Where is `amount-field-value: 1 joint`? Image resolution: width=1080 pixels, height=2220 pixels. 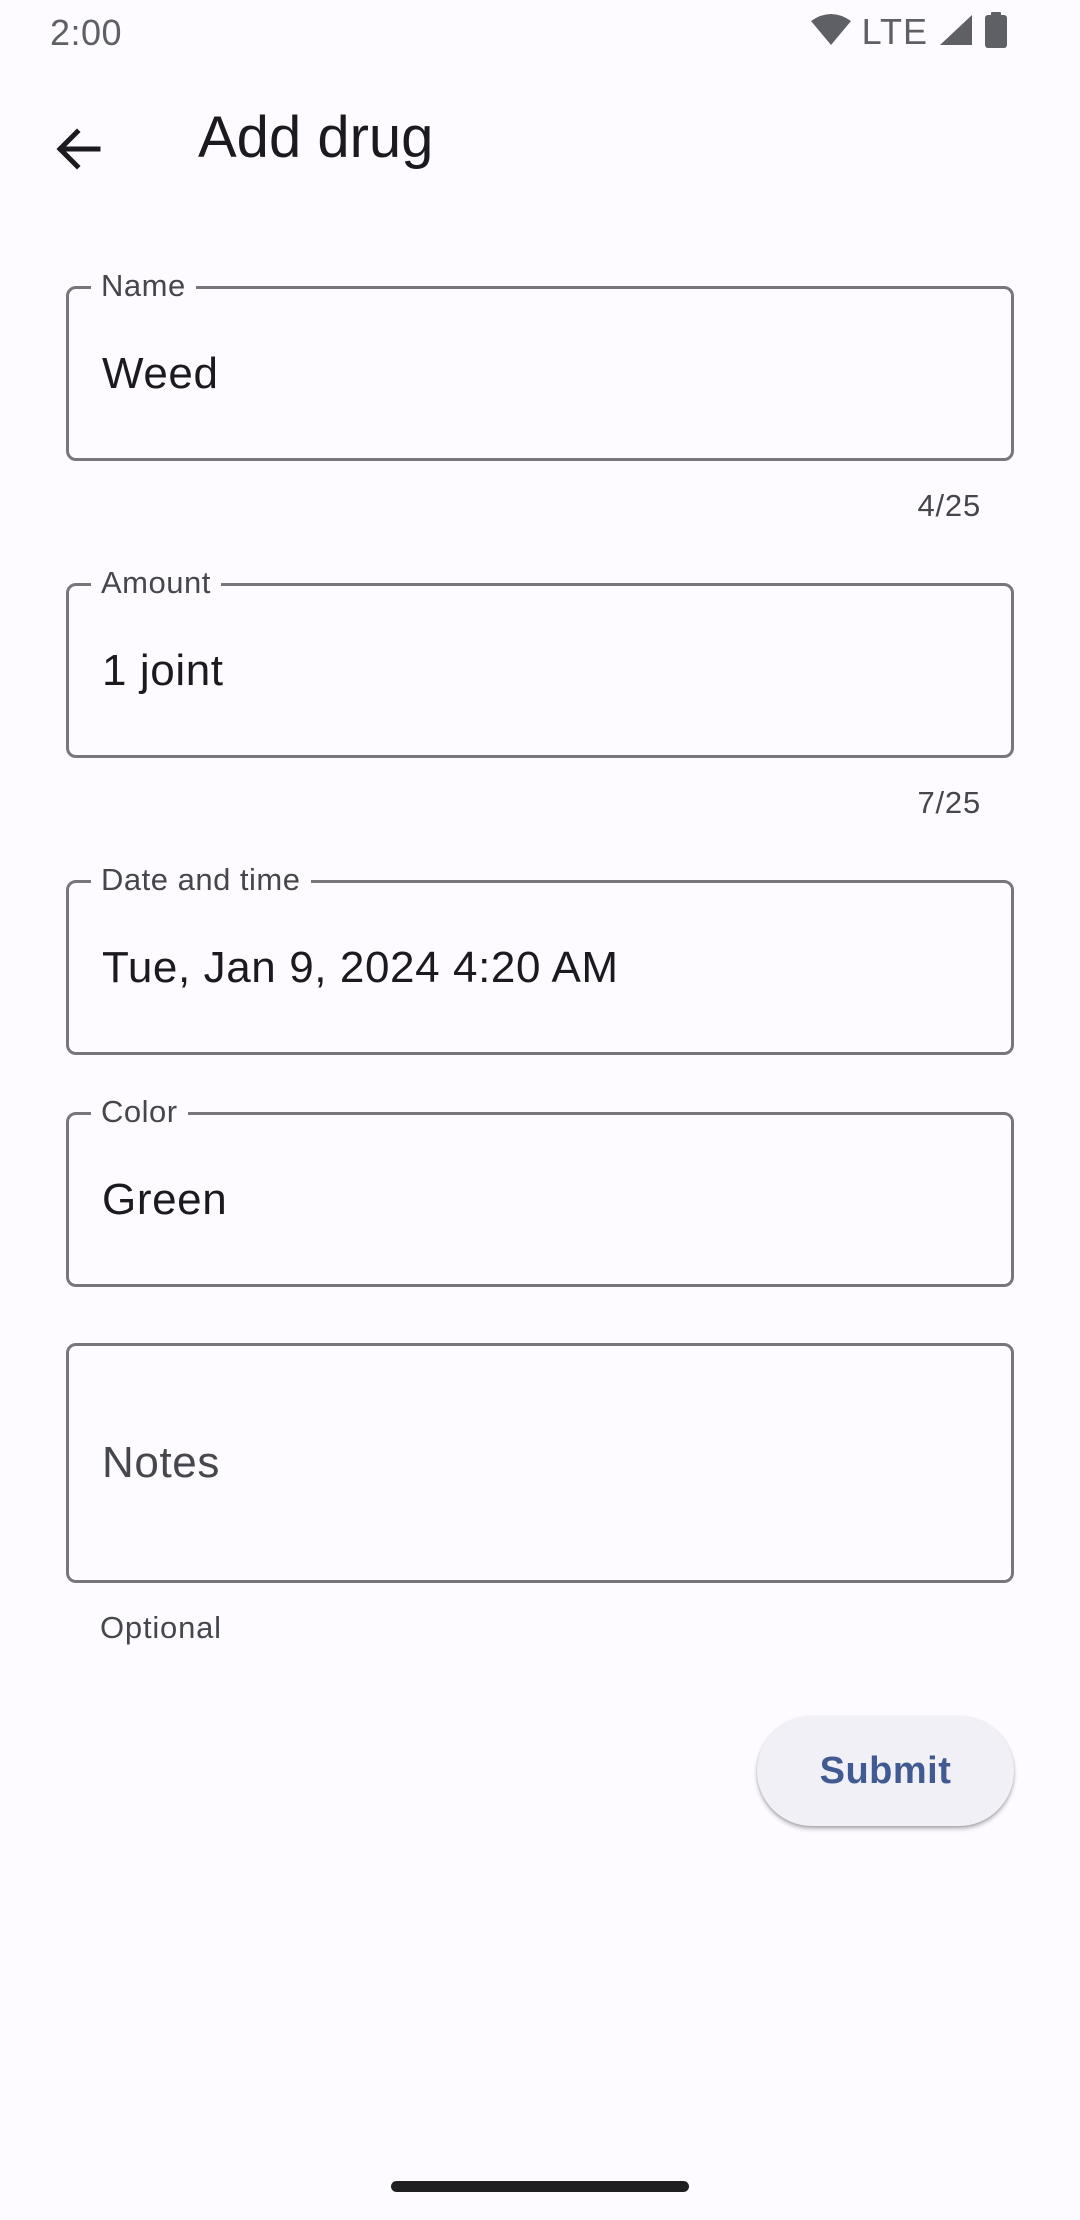 amount-field-value: 1 joint is located at coordinates (163, 670).